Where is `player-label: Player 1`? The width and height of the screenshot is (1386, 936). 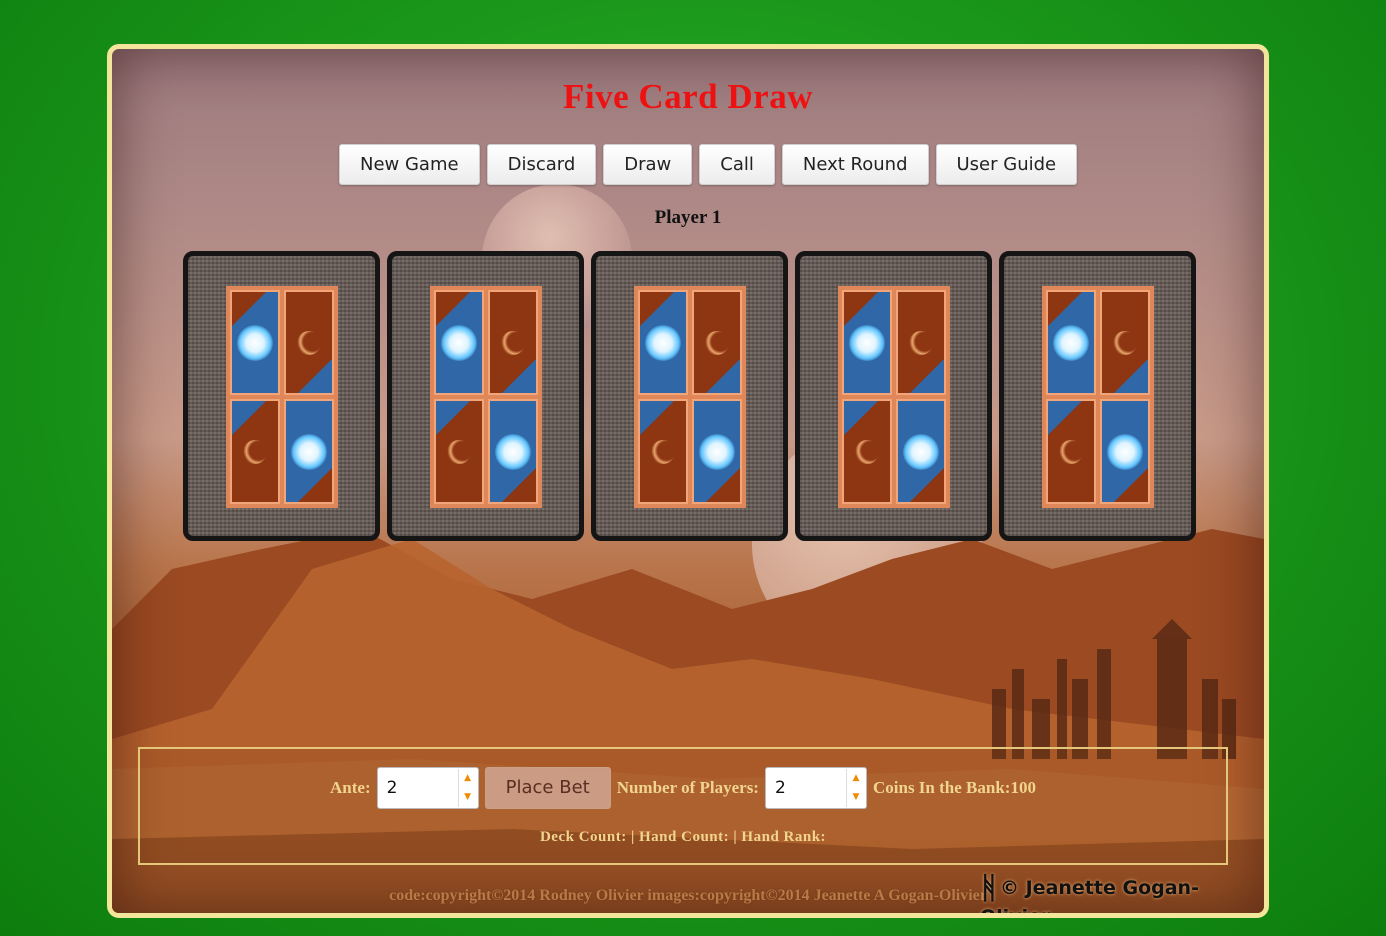 player-label: Player 1 is located at coordinates (688, 217).